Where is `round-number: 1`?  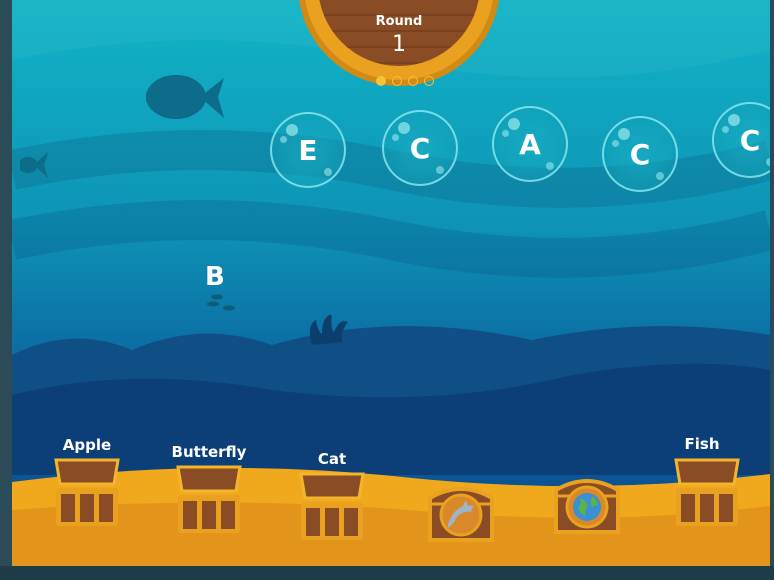
round-number: 1 is located at coordinates (399, 44).